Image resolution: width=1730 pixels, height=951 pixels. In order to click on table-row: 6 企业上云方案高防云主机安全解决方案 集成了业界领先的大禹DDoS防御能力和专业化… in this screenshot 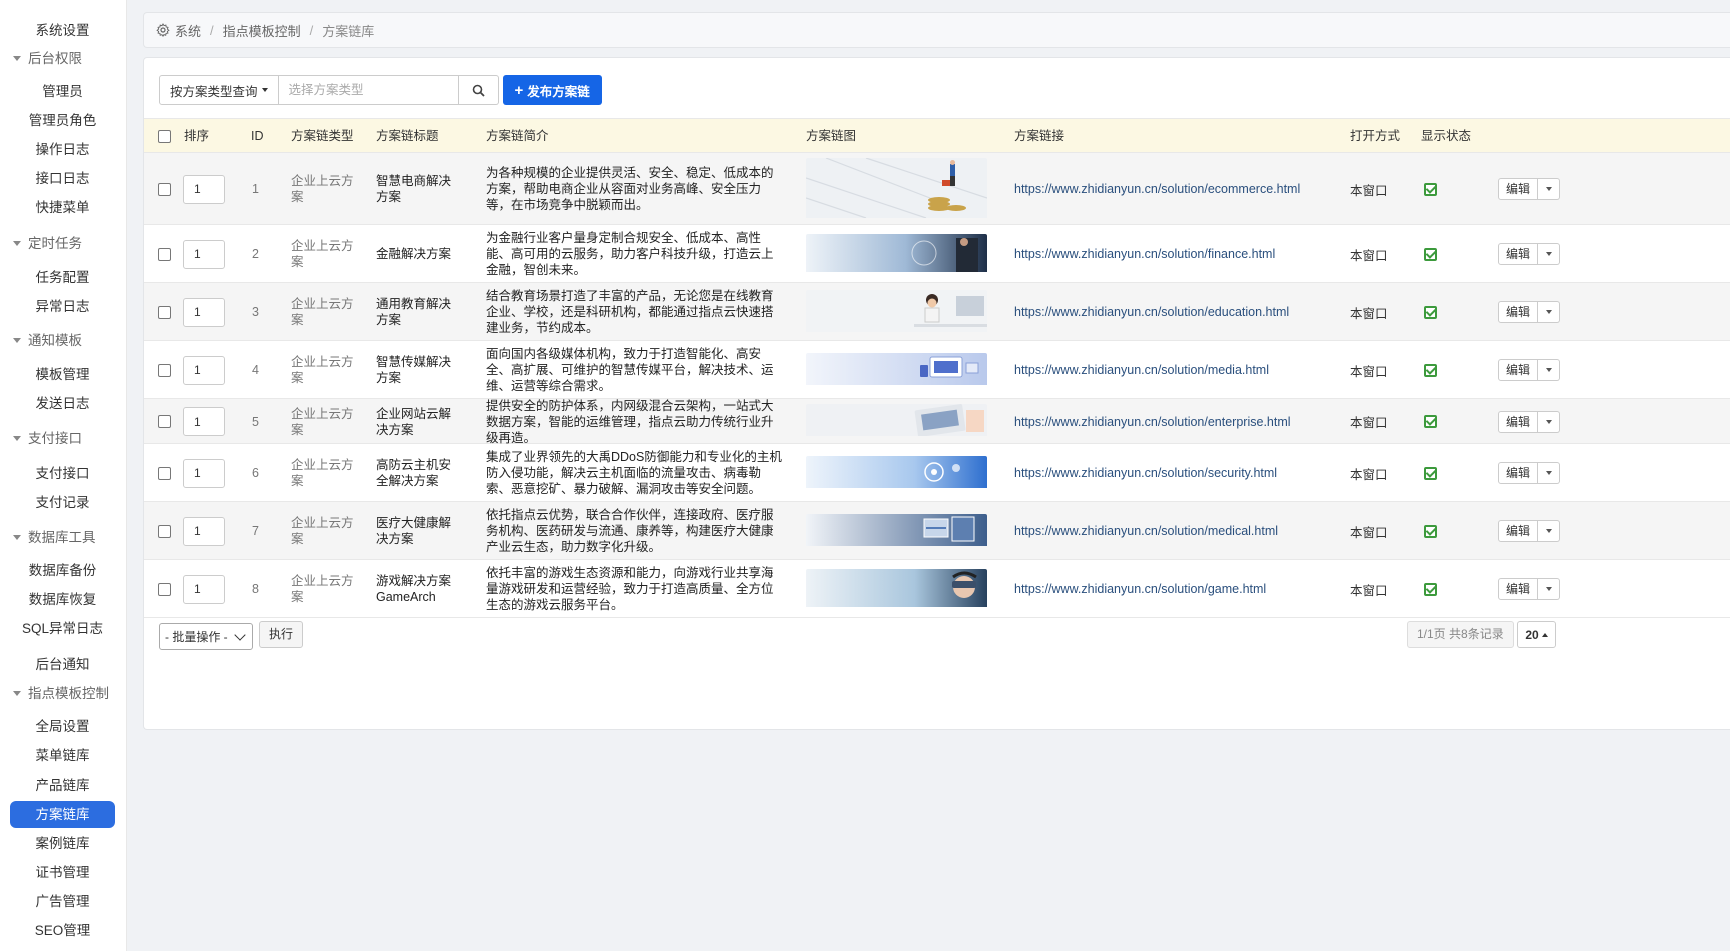, I will do `click(937, 473)`.